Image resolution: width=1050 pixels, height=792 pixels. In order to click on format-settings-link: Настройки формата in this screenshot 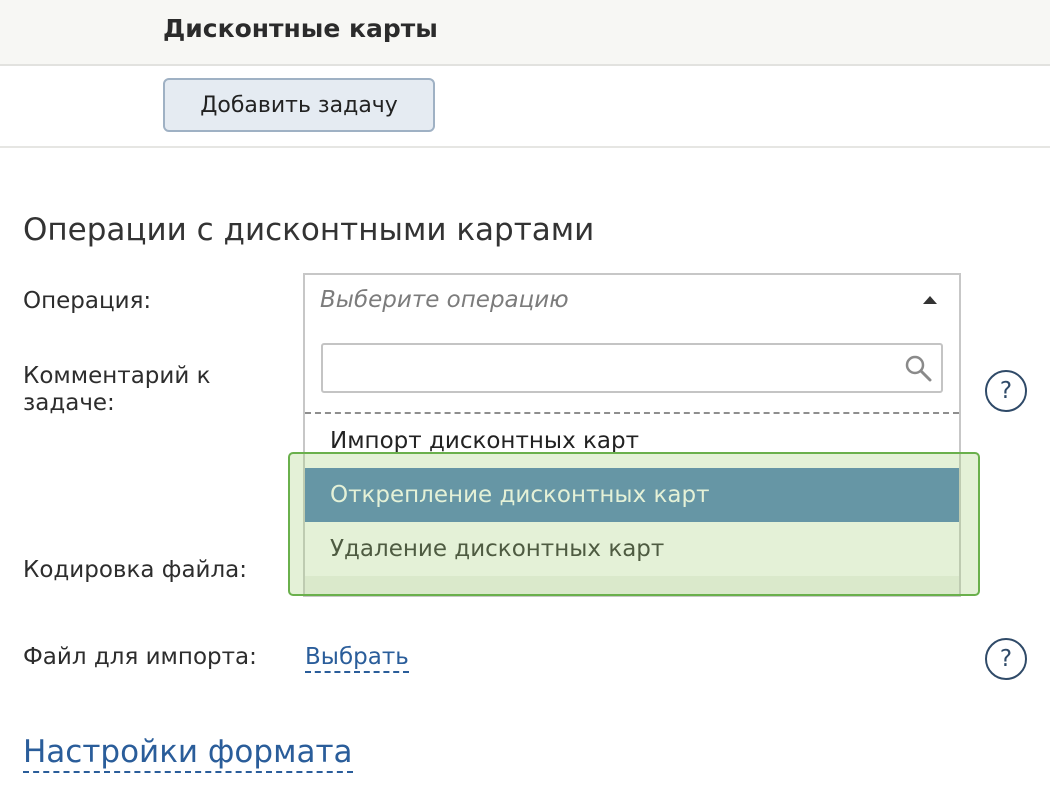, I will do `click(188, 753)`.